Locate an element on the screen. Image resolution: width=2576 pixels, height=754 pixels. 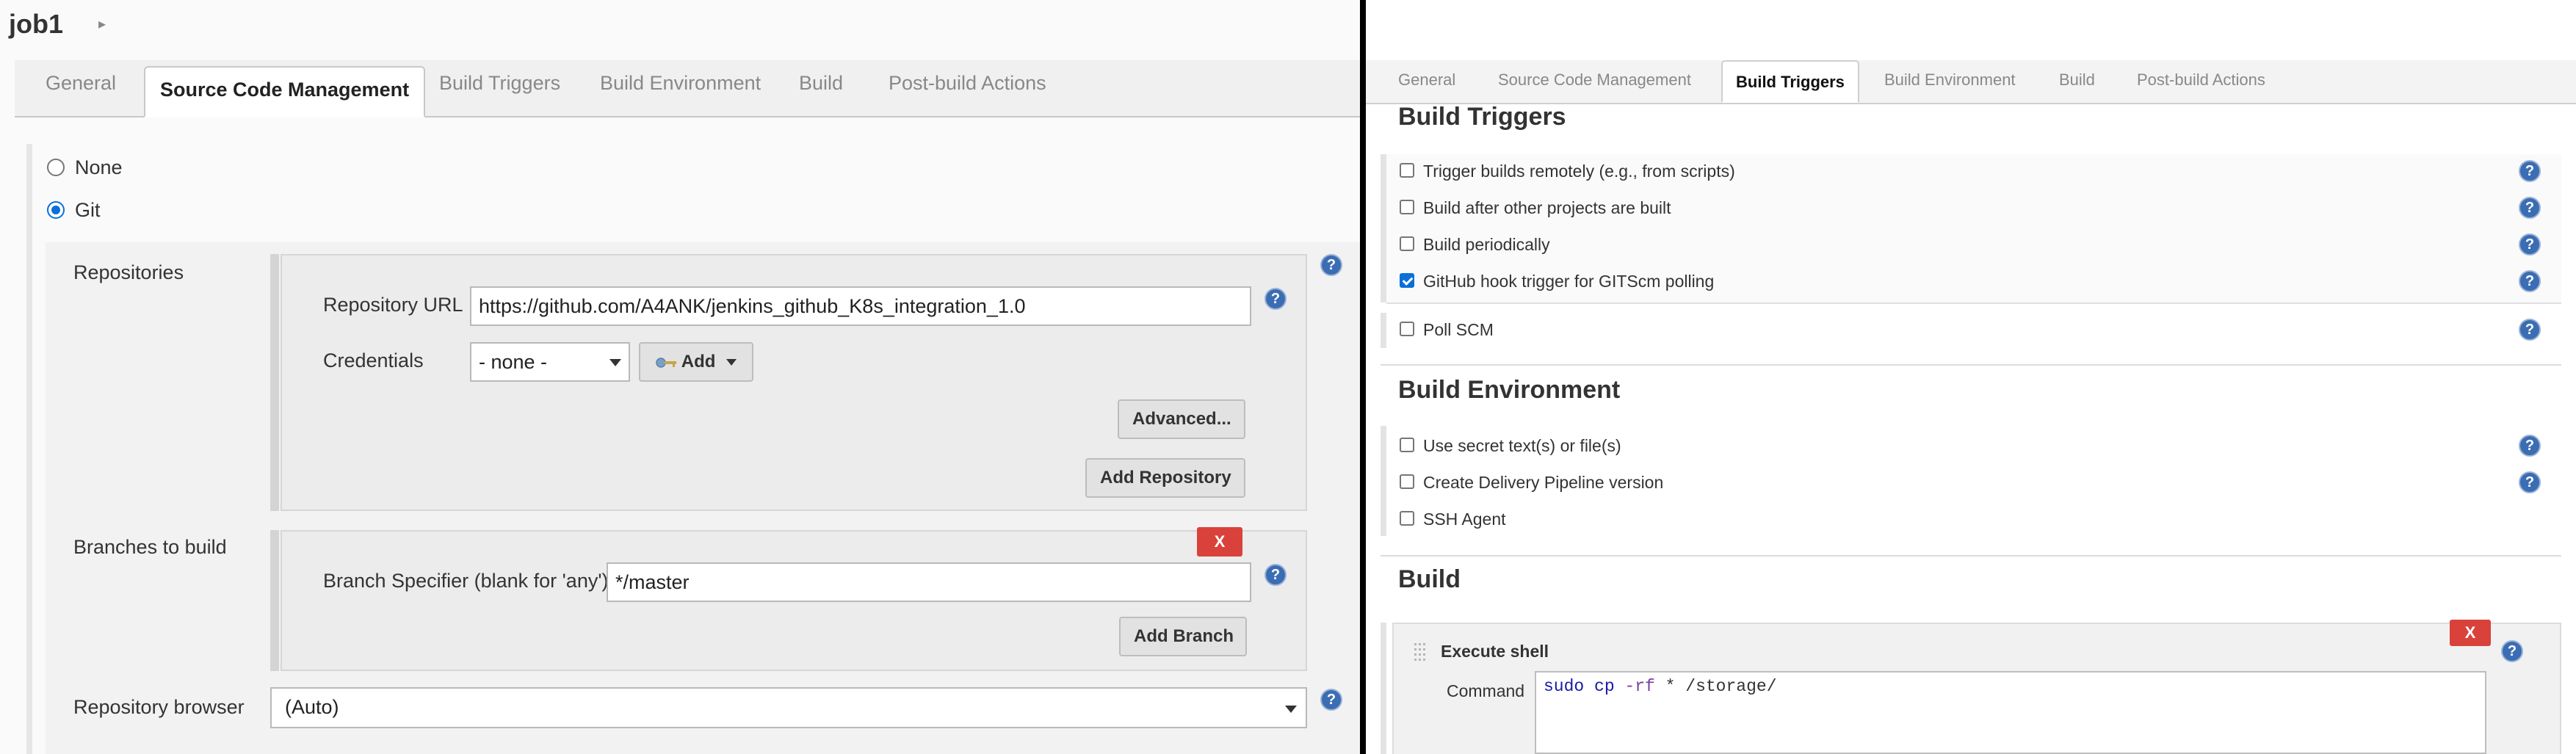
build-after-other-label: Build after other projects are built is located at coordinates (1547, 208).